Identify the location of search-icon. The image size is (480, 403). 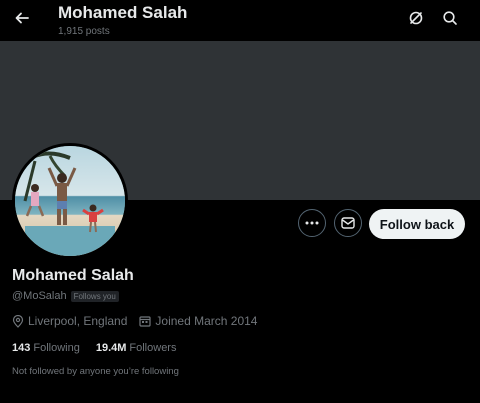
(450, 18).